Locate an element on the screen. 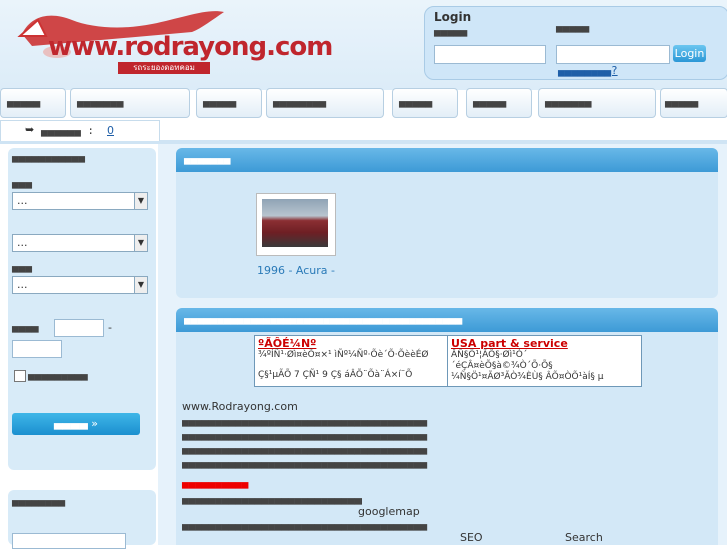 This screenshot has height=549, width=727. login-button: Login is located at coordinates (689, 53).